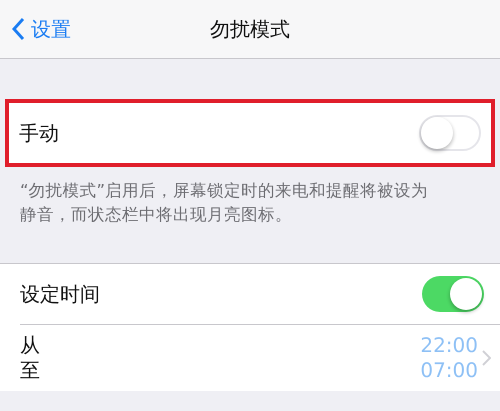 The image size is (500, 411). Describe the element at coordinates (30, 345) in the screenshot. I see `time-label: 从` at that location.